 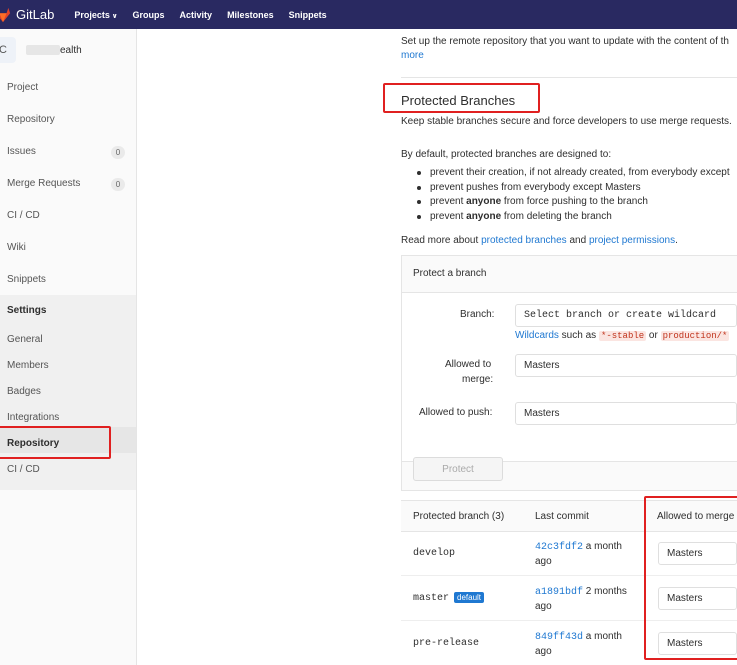 What do you see at coordinates (478, 379) in the screenshot?
I see `allowed-to-merge-label-2: merge:` at bounding box center [478, 379].